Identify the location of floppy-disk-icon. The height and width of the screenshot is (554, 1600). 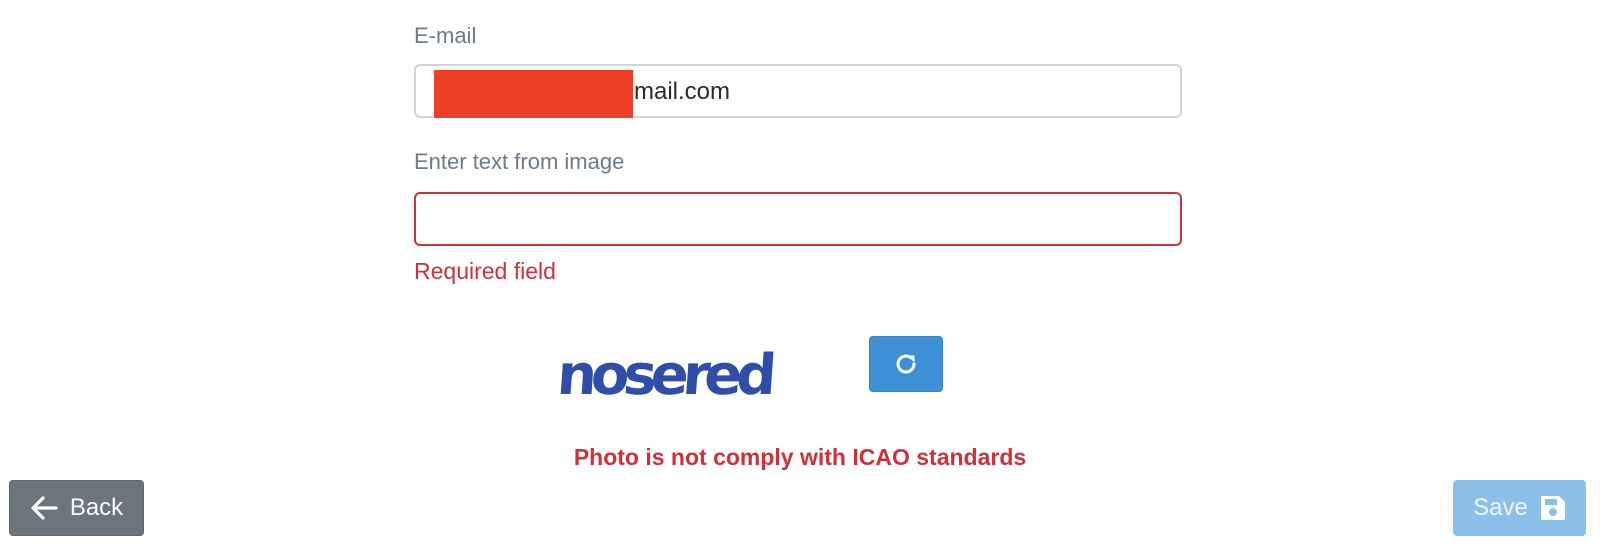
(1553, 508).